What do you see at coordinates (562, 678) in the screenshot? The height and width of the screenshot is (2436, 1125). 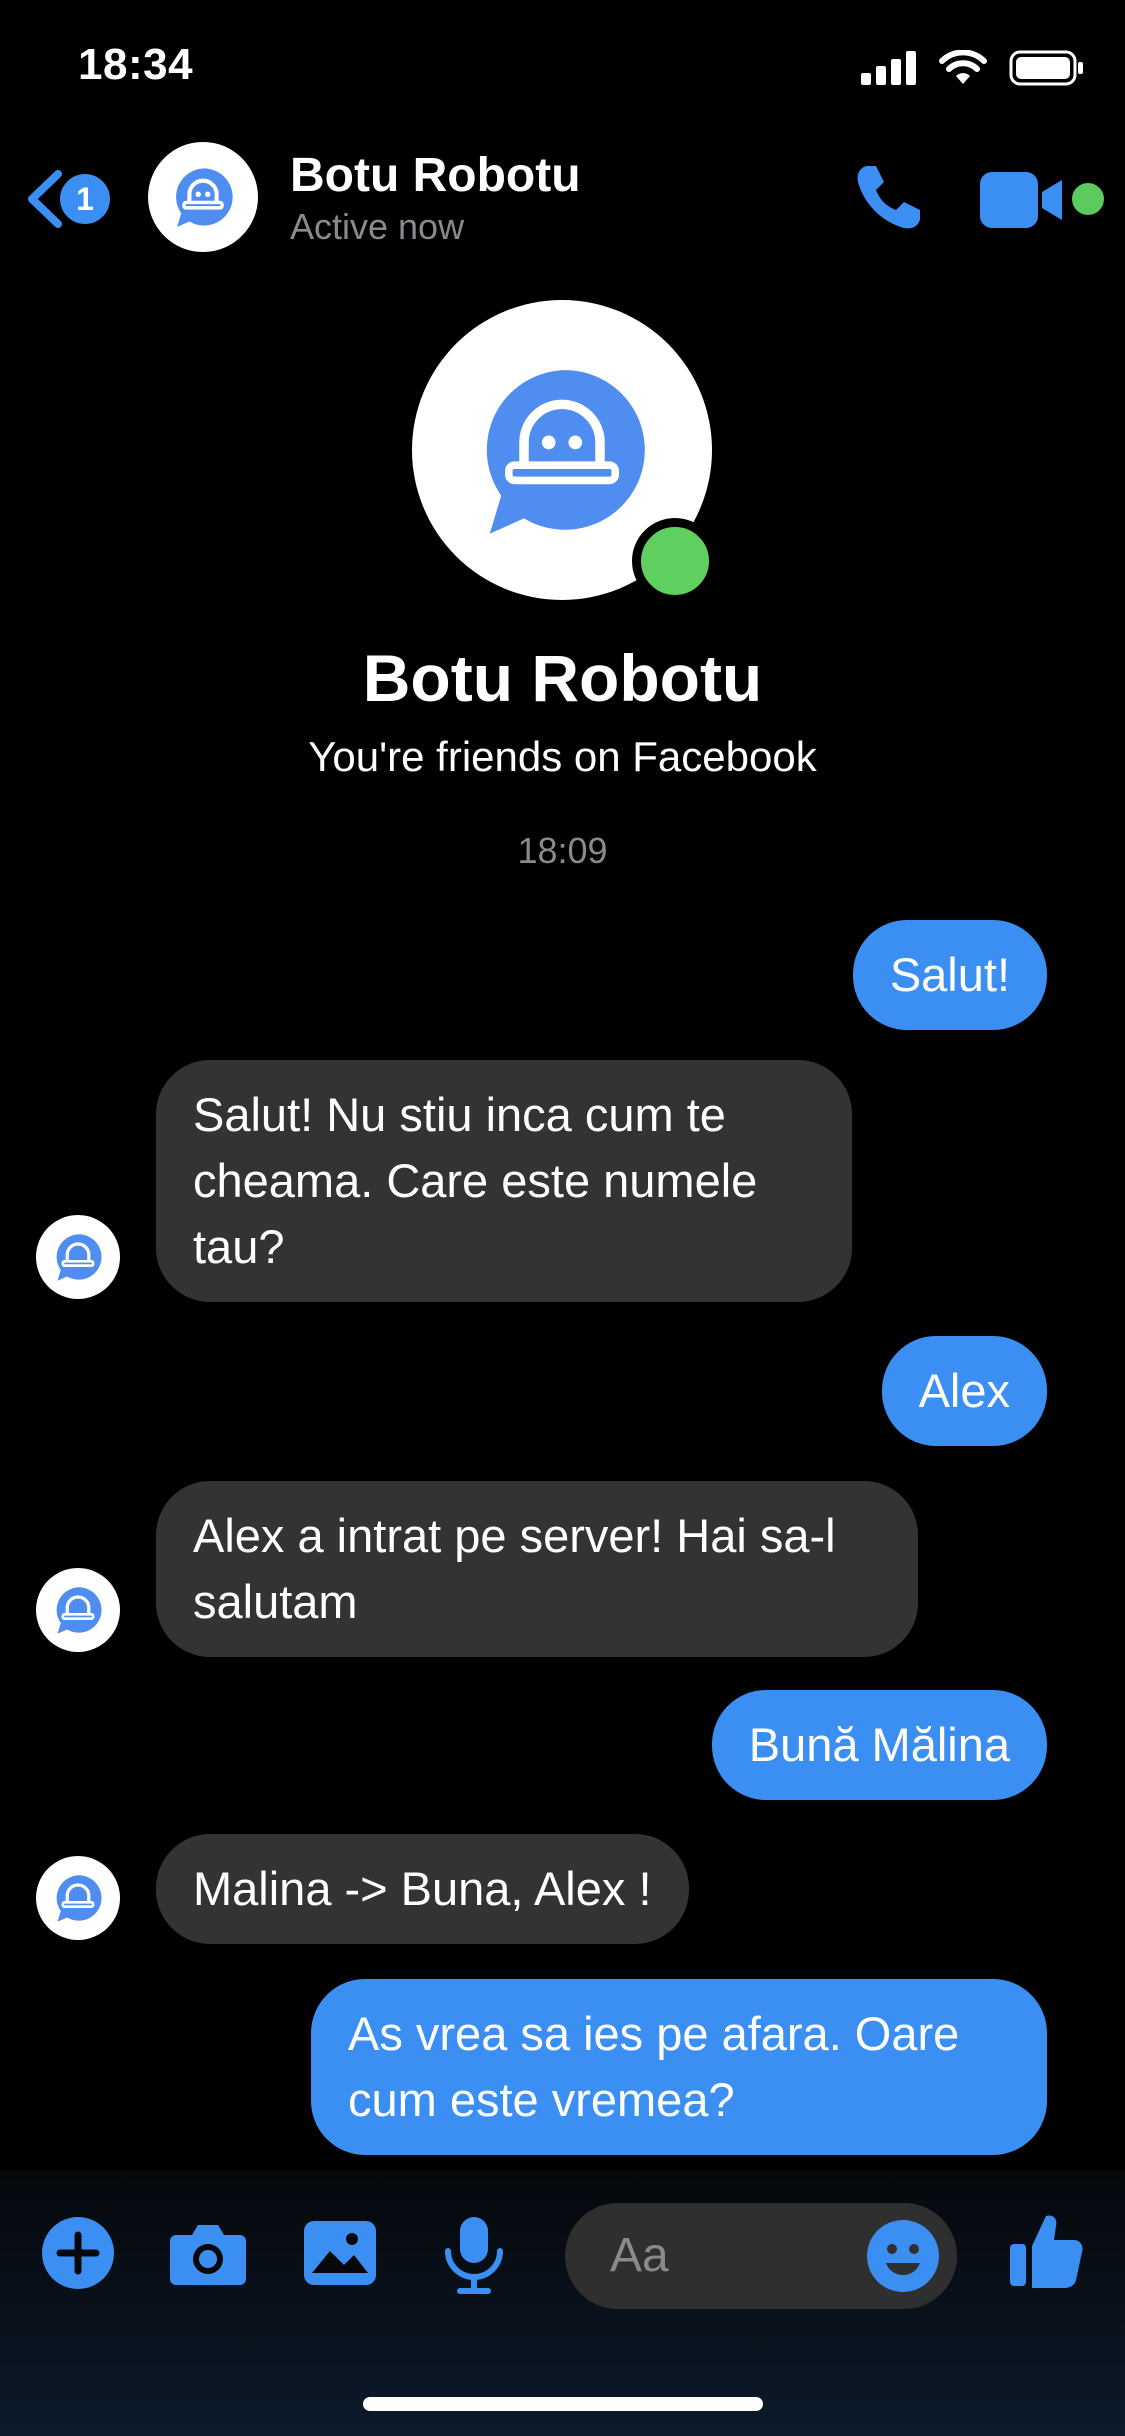 I see `profile-name: Botu Robotu` at bounding box center [562, 678].